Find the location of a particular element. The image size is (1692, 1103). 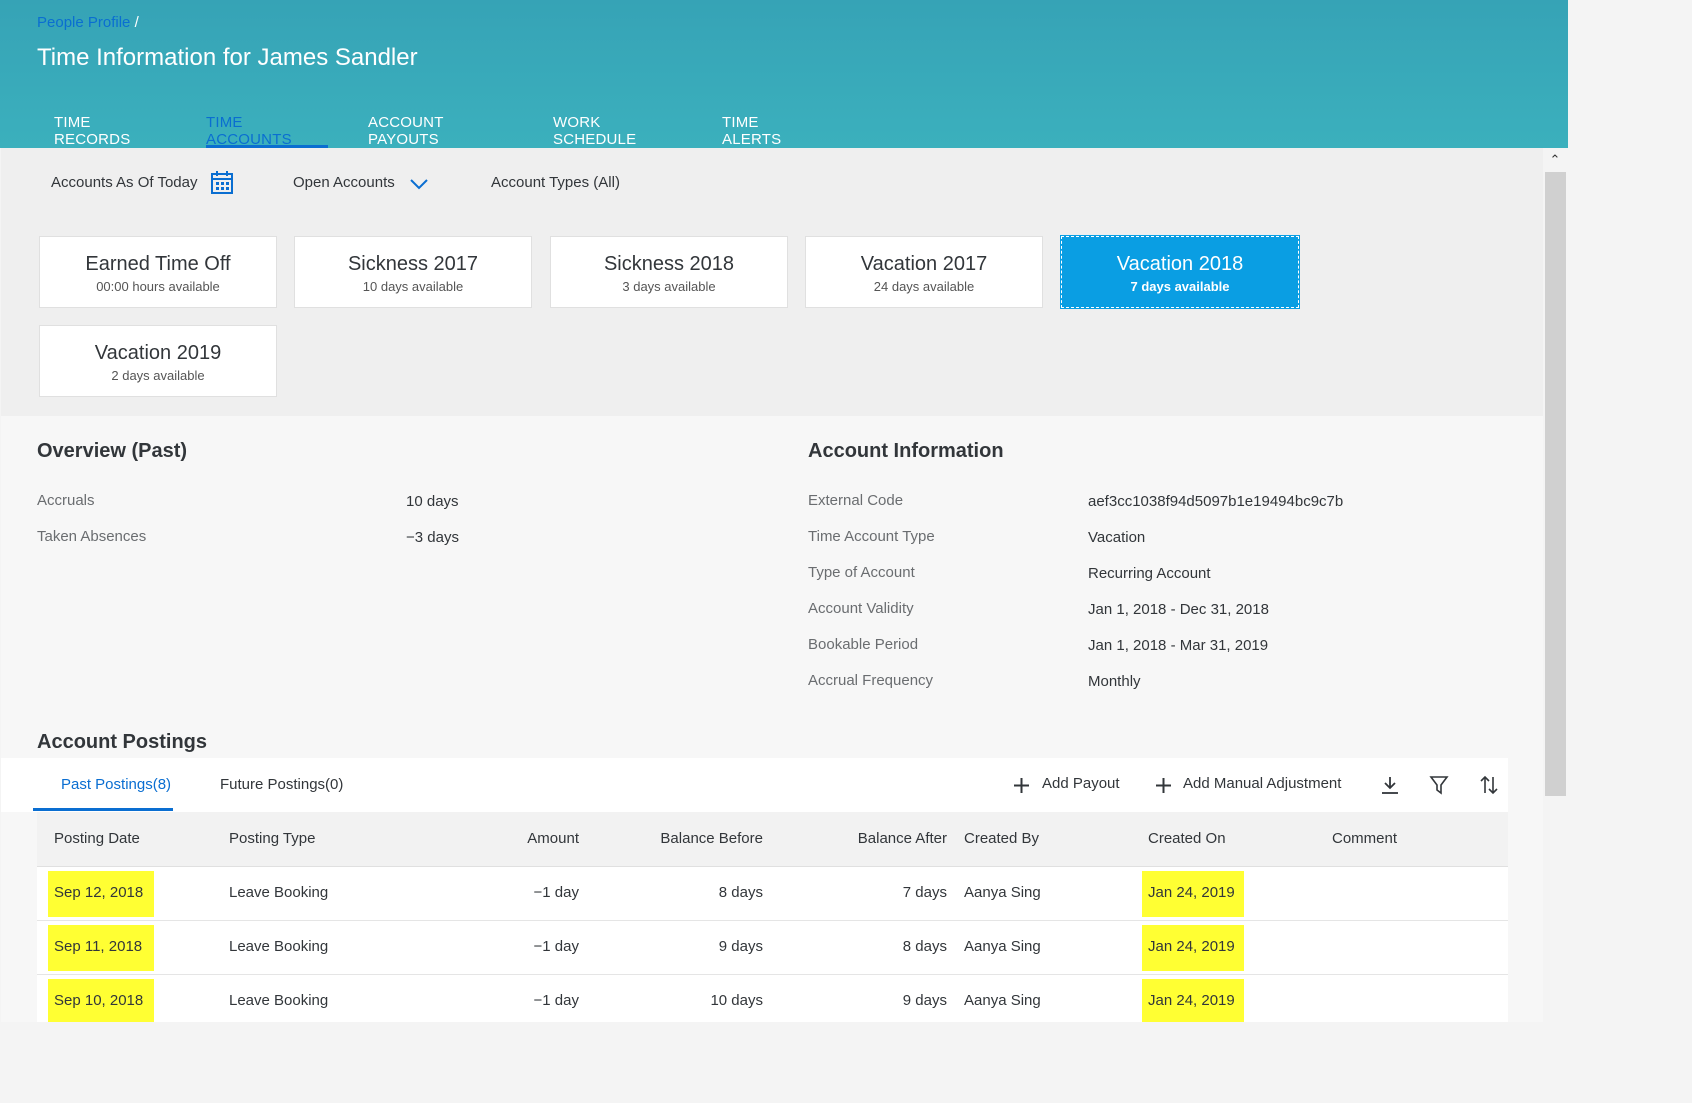

info-value: Jan 1, 2018 - Dec 31, 2018 is located at coordinates (1178, 609).